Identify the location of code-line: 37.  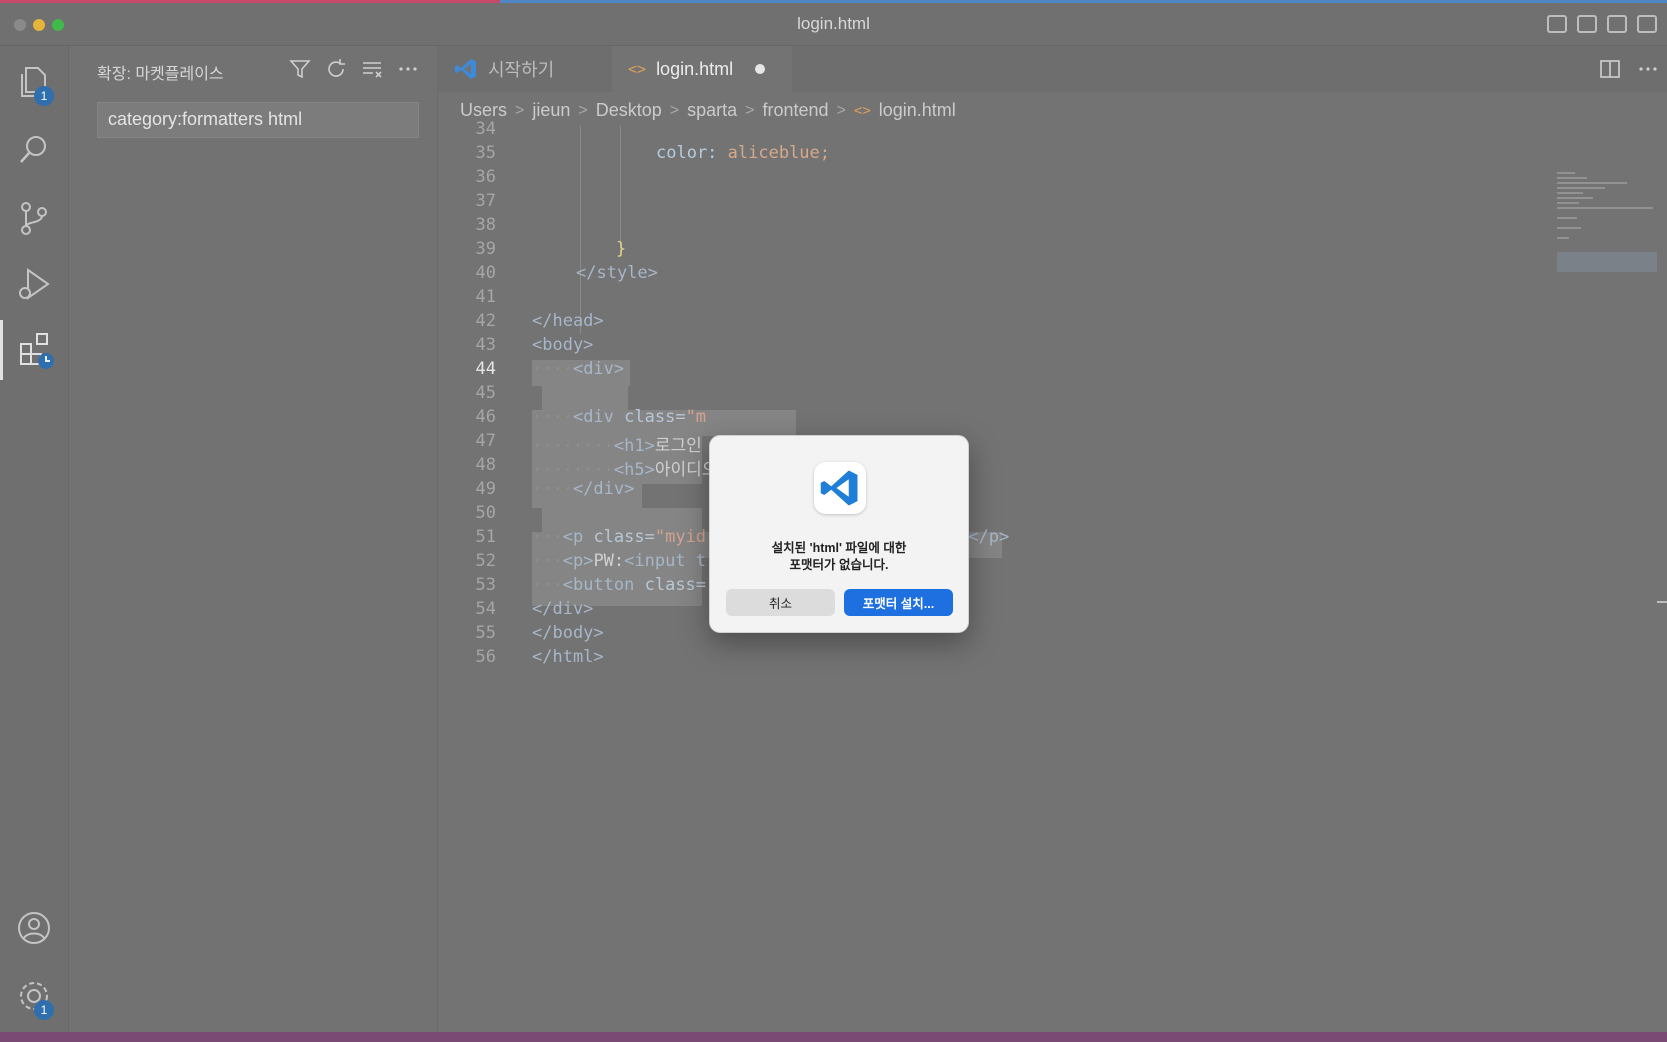
(993, 201).